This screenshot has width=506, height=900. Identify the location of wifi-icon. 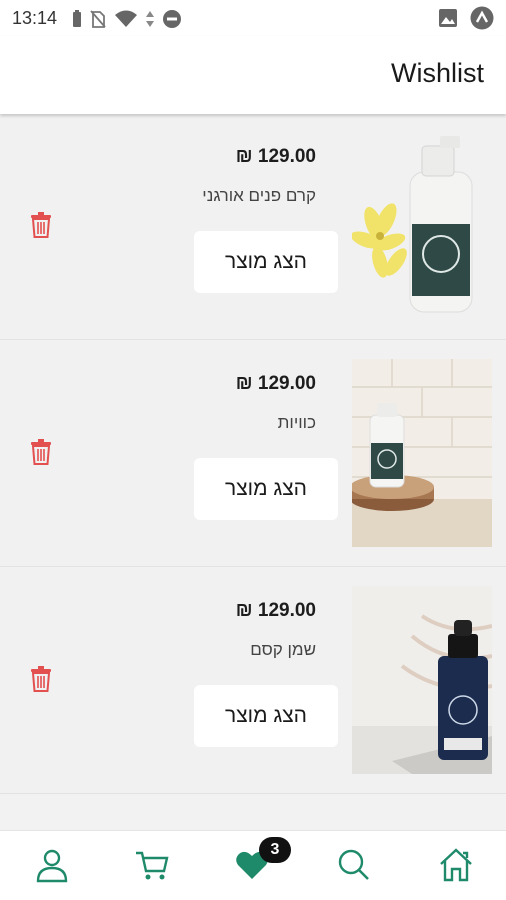
(126, 18).